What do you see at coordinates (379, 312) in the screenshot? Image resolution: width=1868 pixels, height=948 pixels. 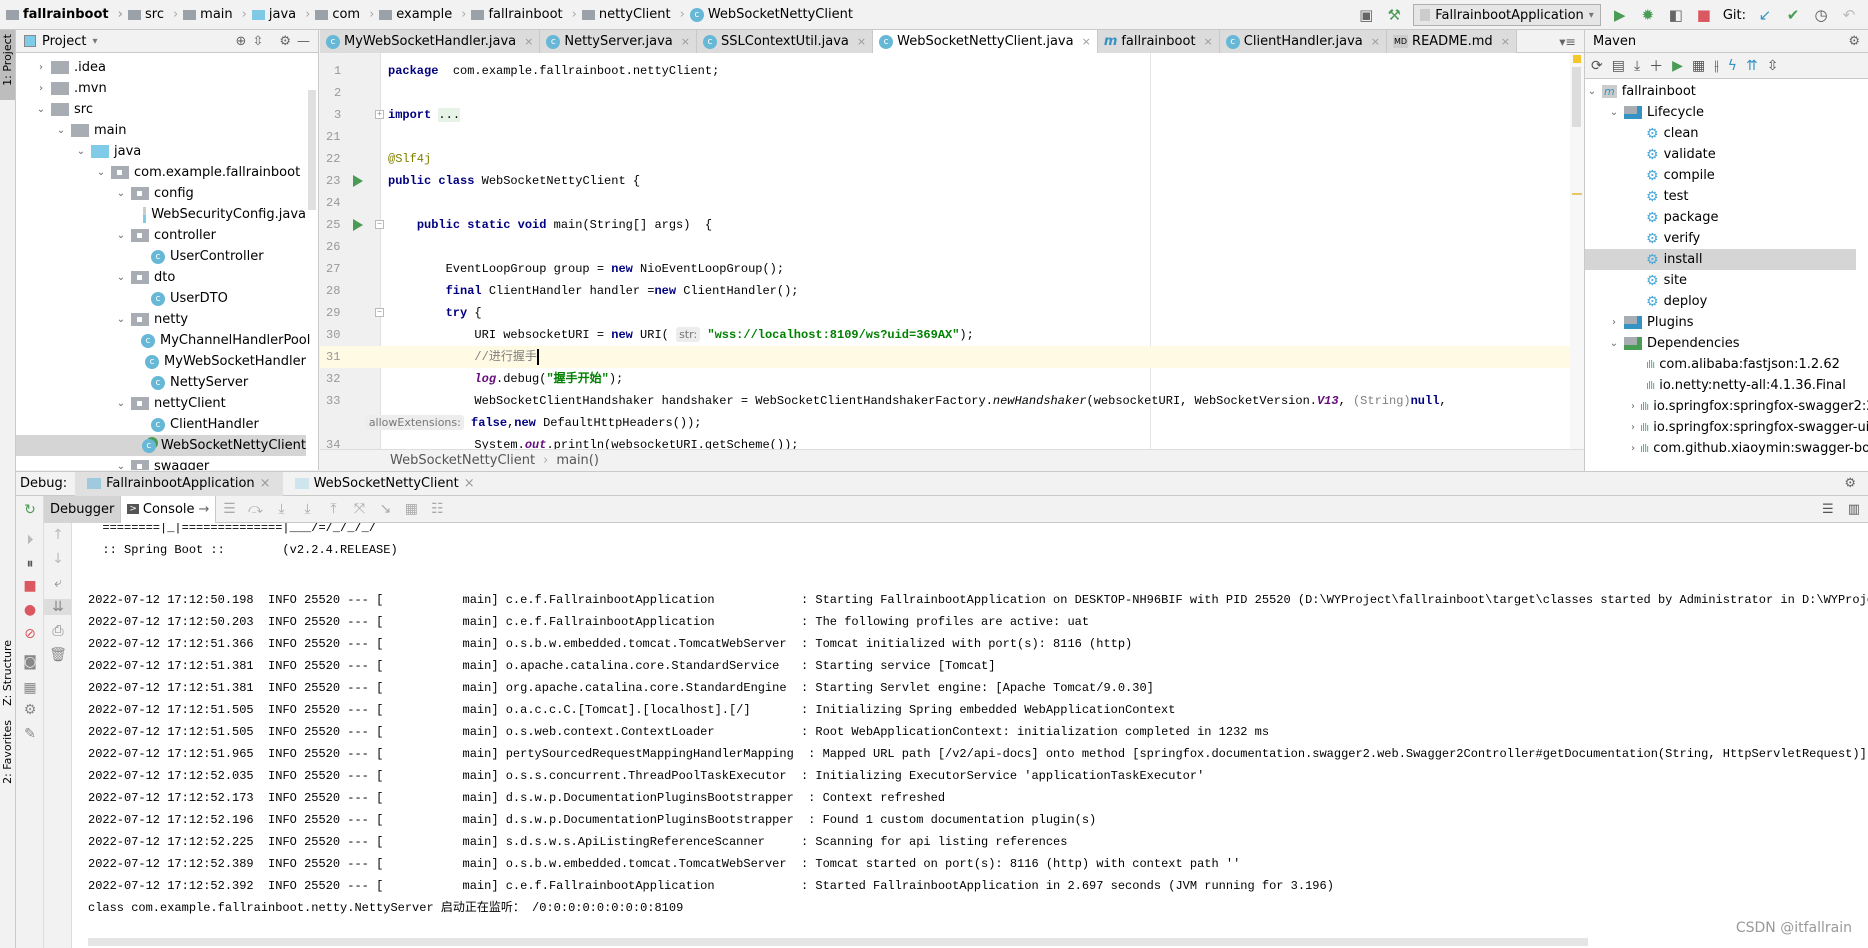 I see `fold-icon: −` at bounding box center [379, 312].